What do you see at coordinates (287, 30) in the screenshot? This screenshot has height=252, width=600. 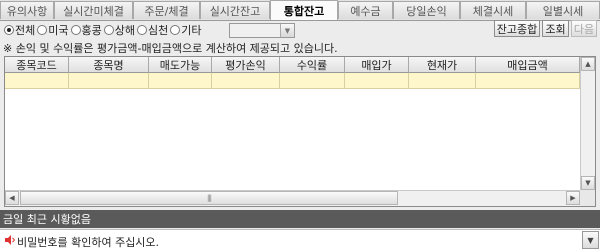 I see `chevron-down-icon: ▼` at bounding box center [287, 30].